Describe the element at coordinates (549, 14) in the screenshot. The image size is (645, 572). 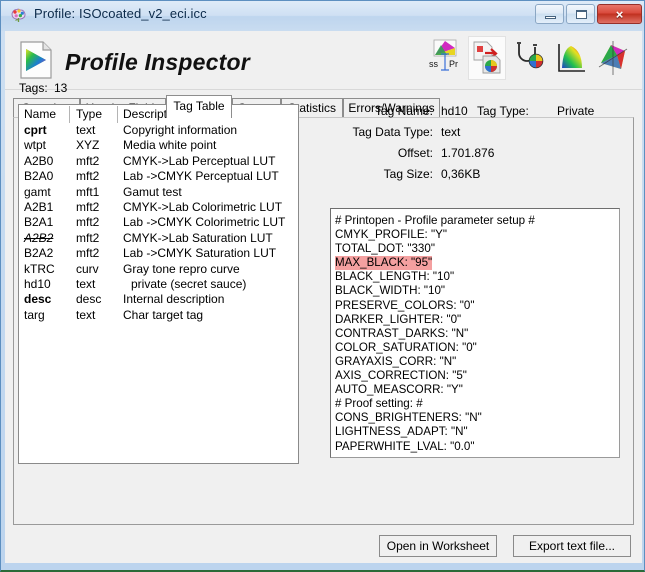
I see `minimize-button` at that location.